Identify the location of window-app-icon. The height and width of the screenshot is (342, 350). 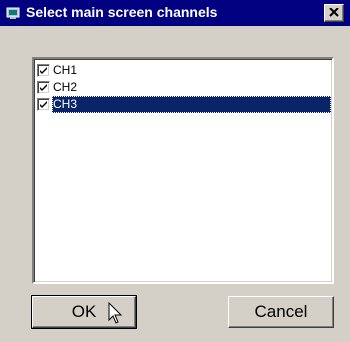
(13, 13).